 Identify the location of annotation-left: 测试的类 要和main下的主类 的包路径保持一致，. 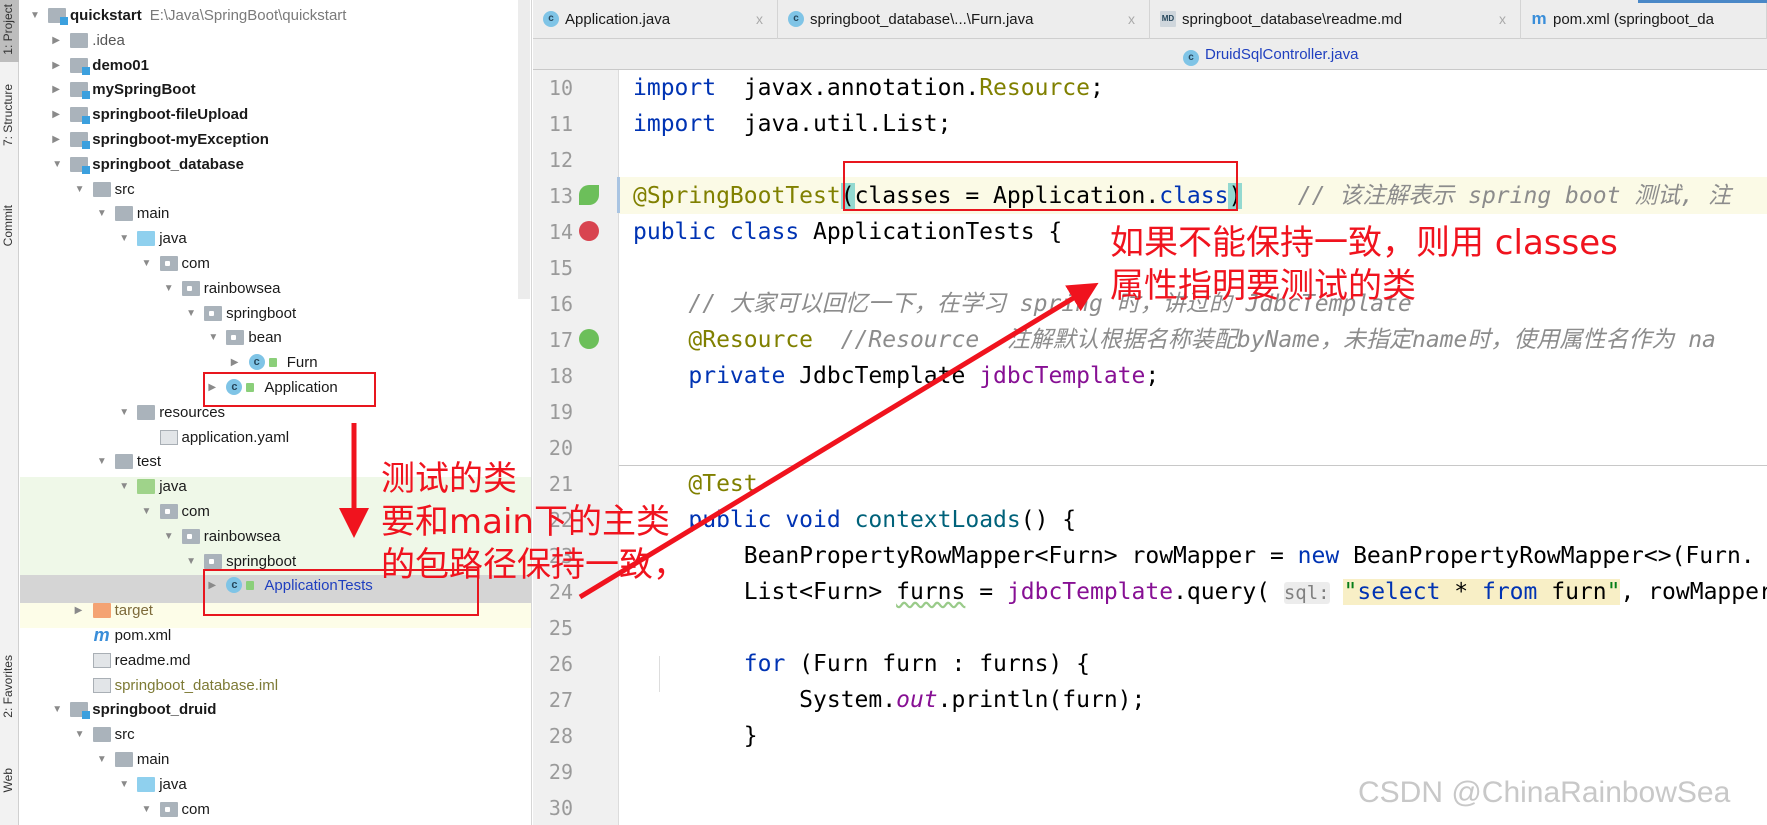
(534, 522).